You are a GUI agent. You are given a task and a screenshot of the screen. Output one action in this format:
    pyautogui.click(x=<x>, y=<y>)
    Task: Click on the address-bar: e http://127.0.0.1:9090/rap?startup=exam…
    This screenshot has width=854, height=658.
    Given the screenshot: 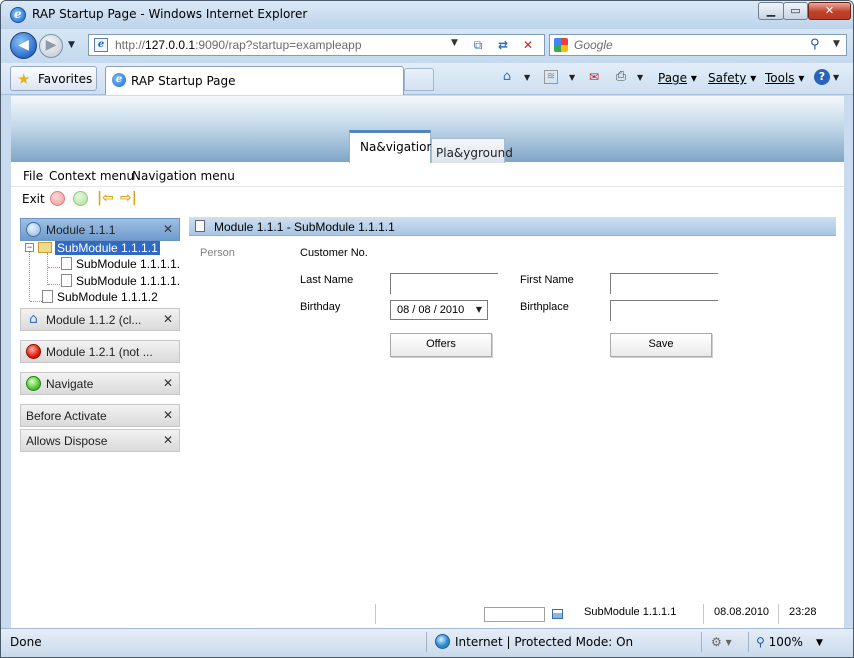 What is the action you would take?
    pyautogui.click(x=316, y=45)
    